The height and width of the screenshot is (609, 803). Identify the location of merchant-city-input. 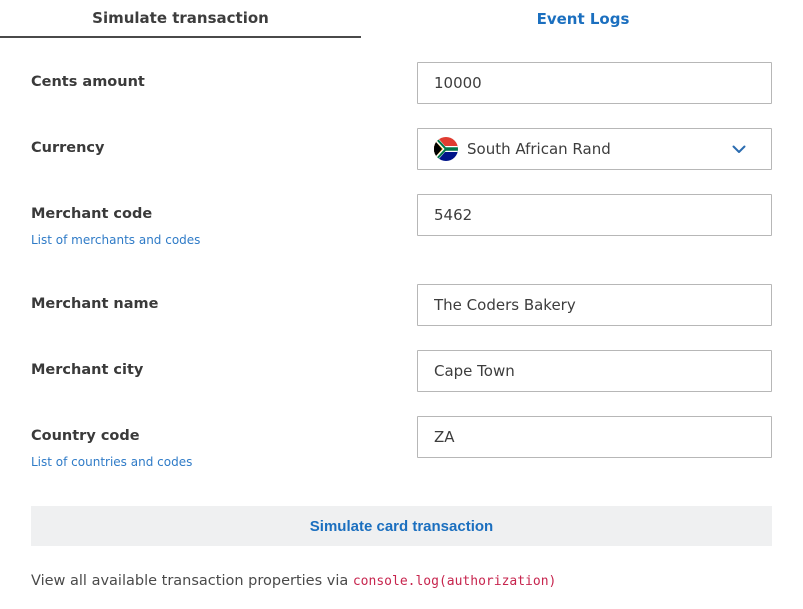
(594, 371).